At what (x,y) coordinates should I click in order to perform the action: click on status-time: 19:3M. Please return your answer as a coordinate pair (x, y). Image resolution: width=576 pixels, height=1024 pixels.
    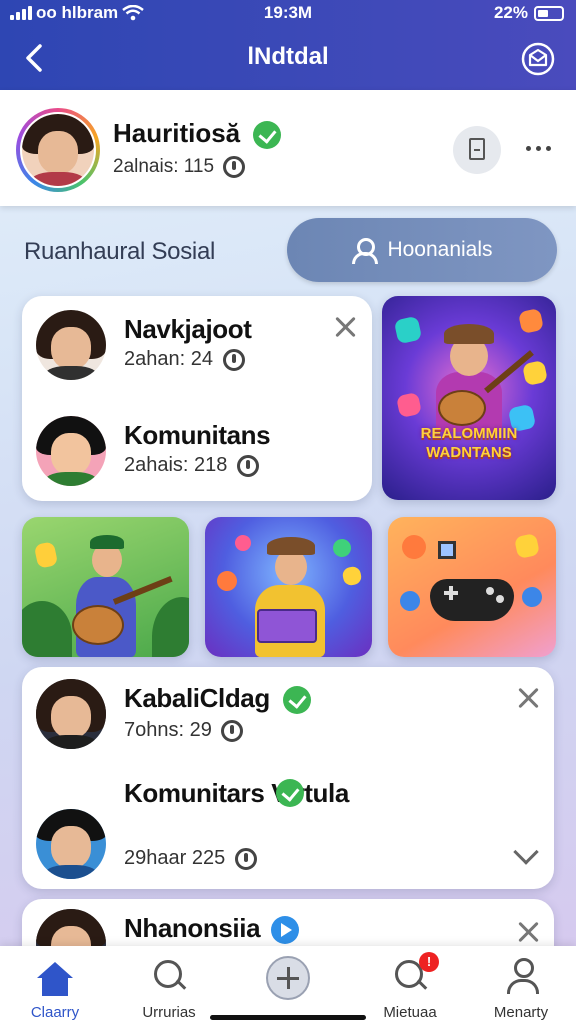
    Looking at the image, I should click on (288, 12).